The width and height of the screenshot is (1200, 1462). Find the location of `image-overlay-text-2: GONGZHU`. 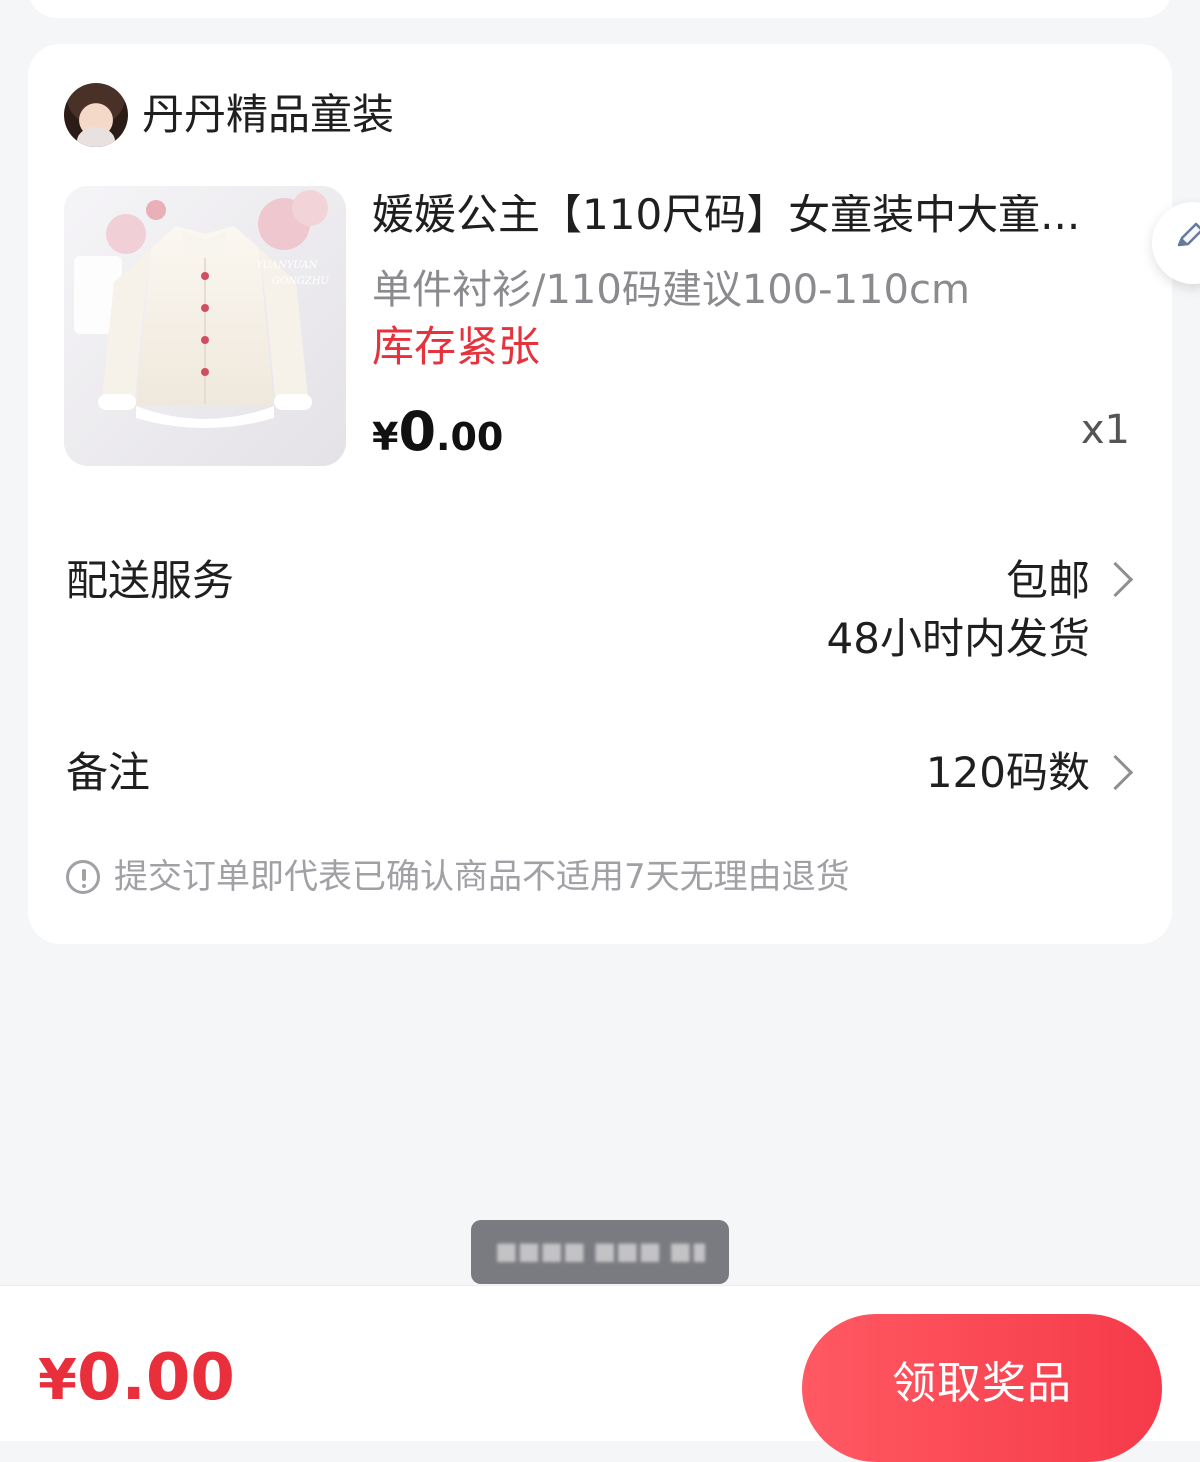

image-overlay-text-2: GONGZHU is located at coordinates (301, 281).